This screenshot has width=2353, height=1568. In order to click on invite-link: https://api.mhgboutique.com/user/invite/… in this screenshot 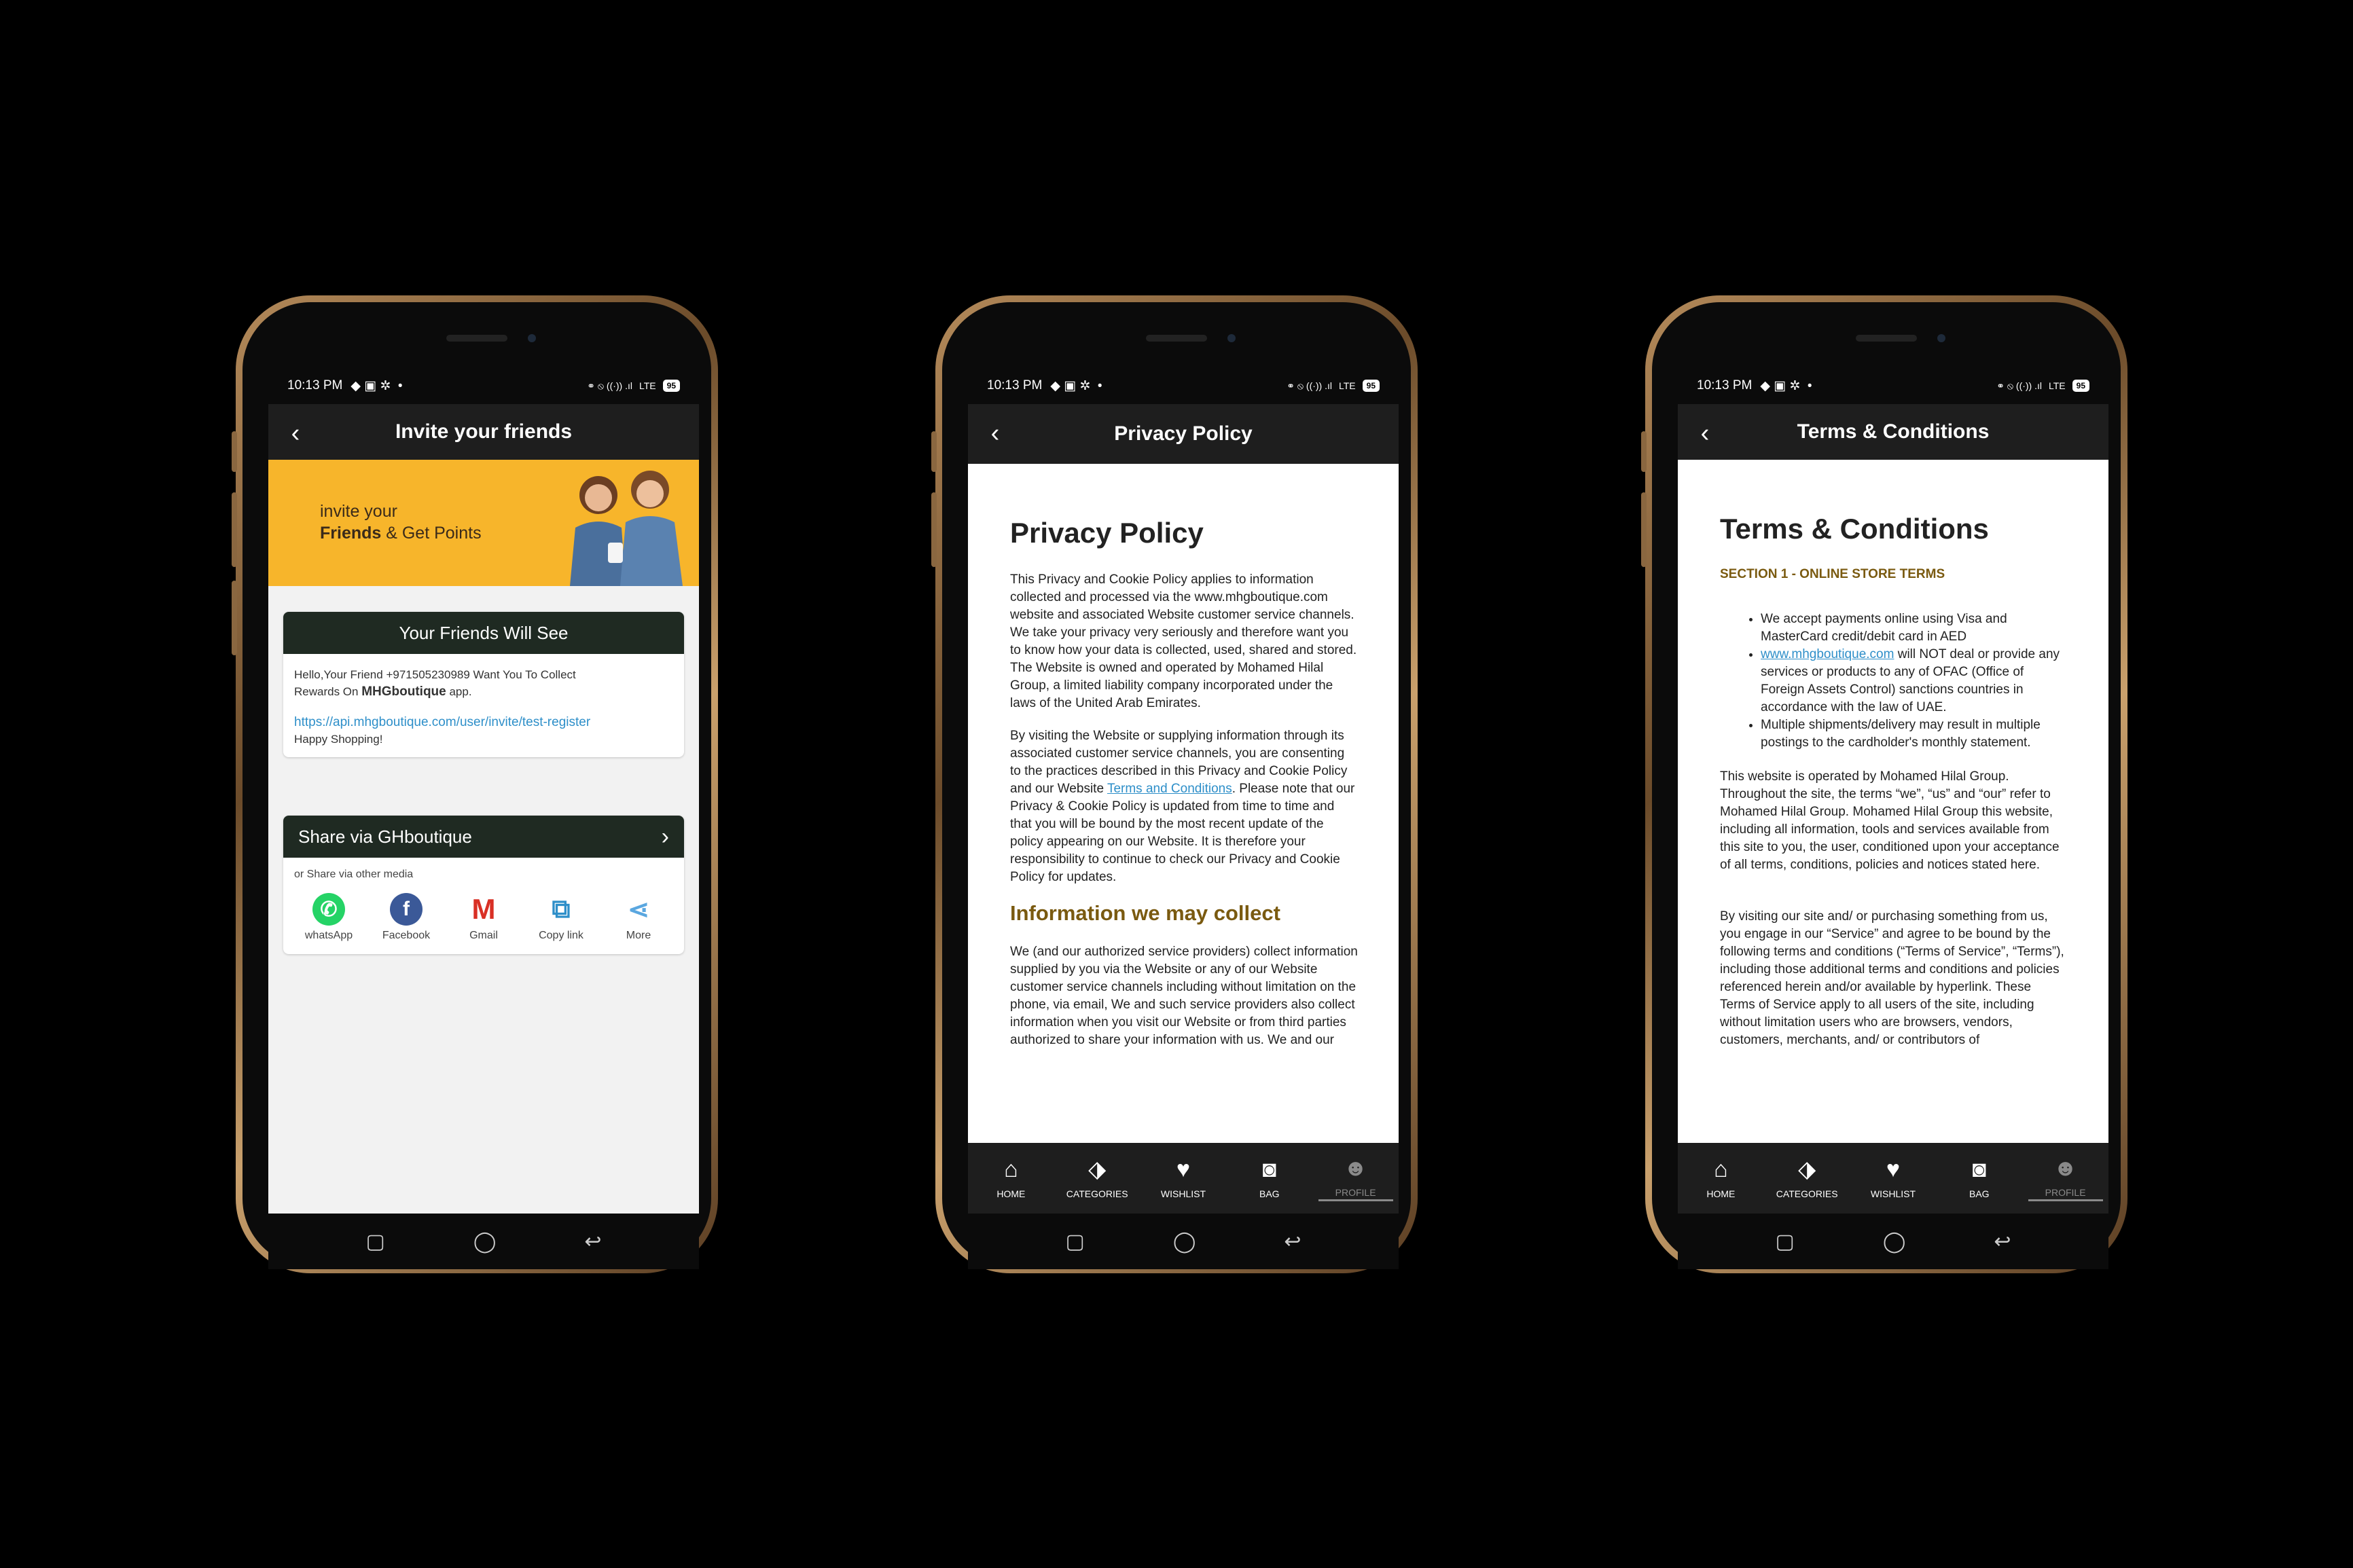, I will do `click(483, 723)`.